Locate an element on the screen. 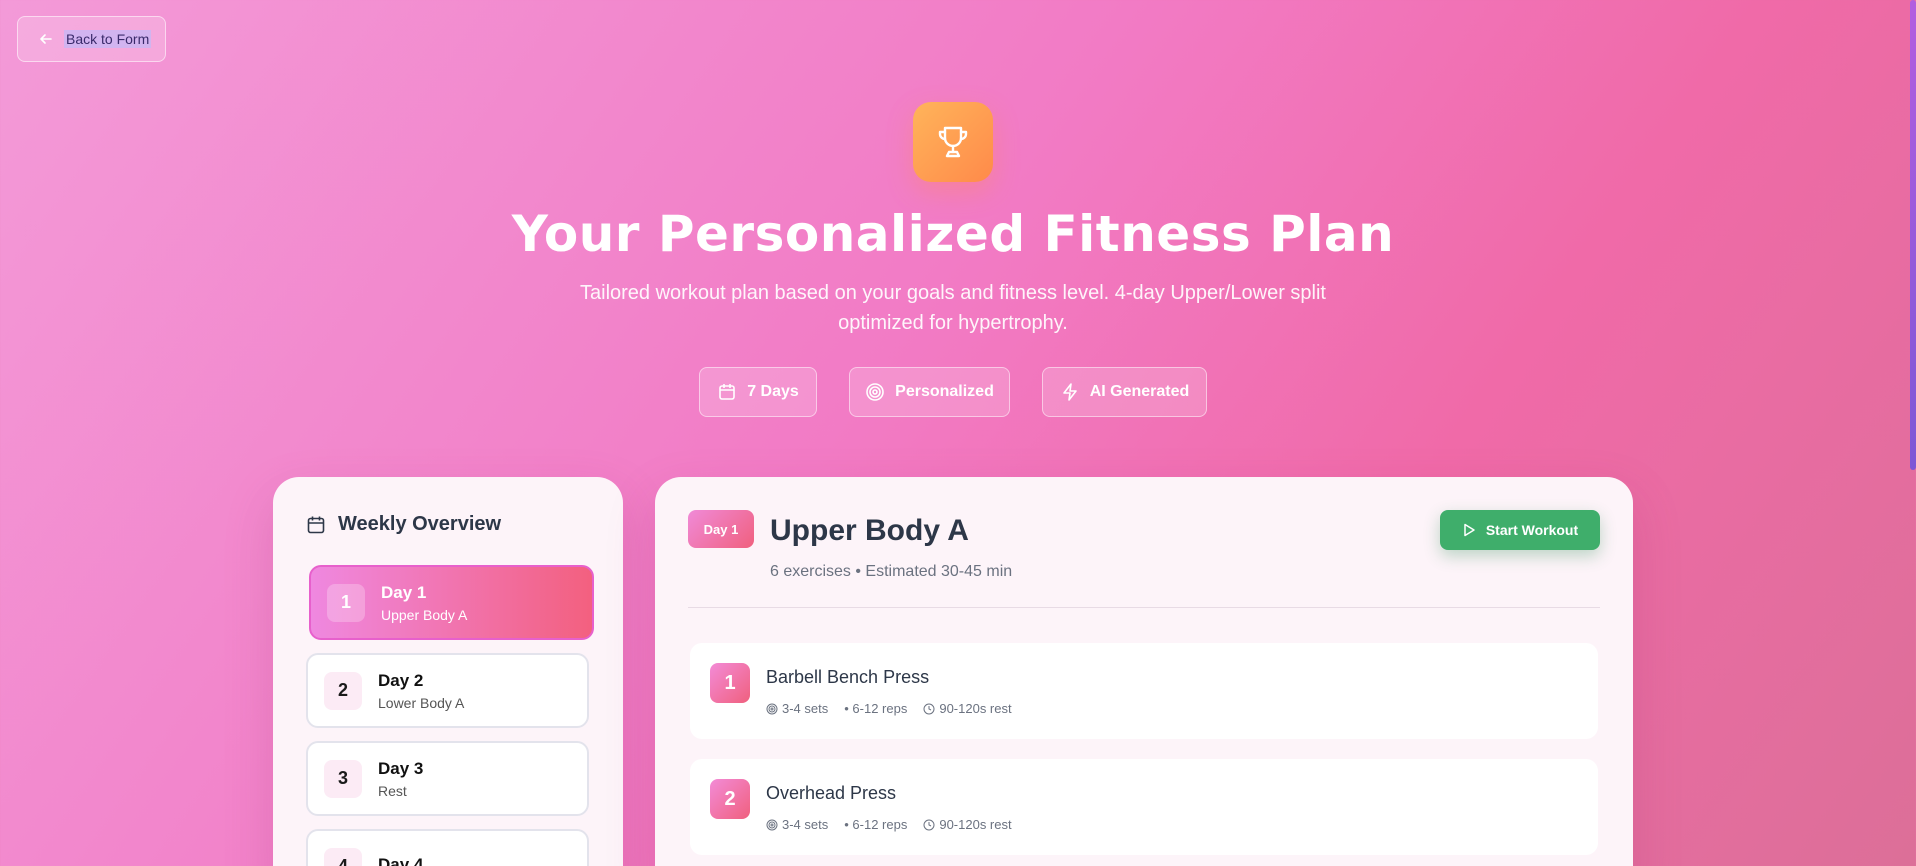  weekly-overview-header: Weekly Overview is located at coordinates (403, 524).